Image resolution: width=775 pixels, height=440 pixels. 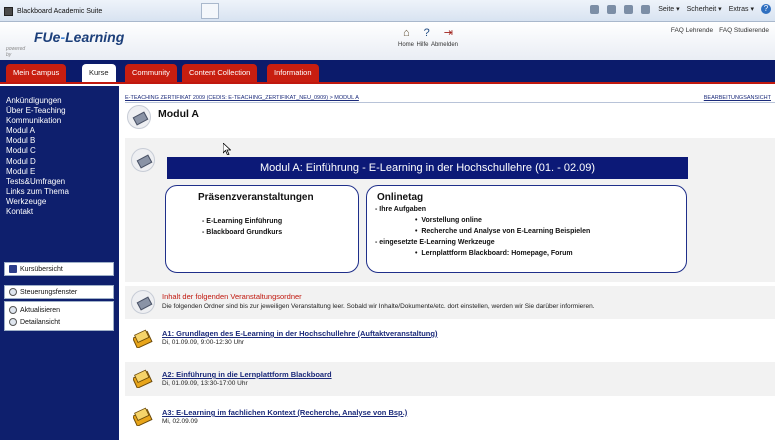 What do you see at coordinates (242, 221) in the screenshot?
I see `card-line: - E-Learning Einführung` at bounding box center [242, 221].